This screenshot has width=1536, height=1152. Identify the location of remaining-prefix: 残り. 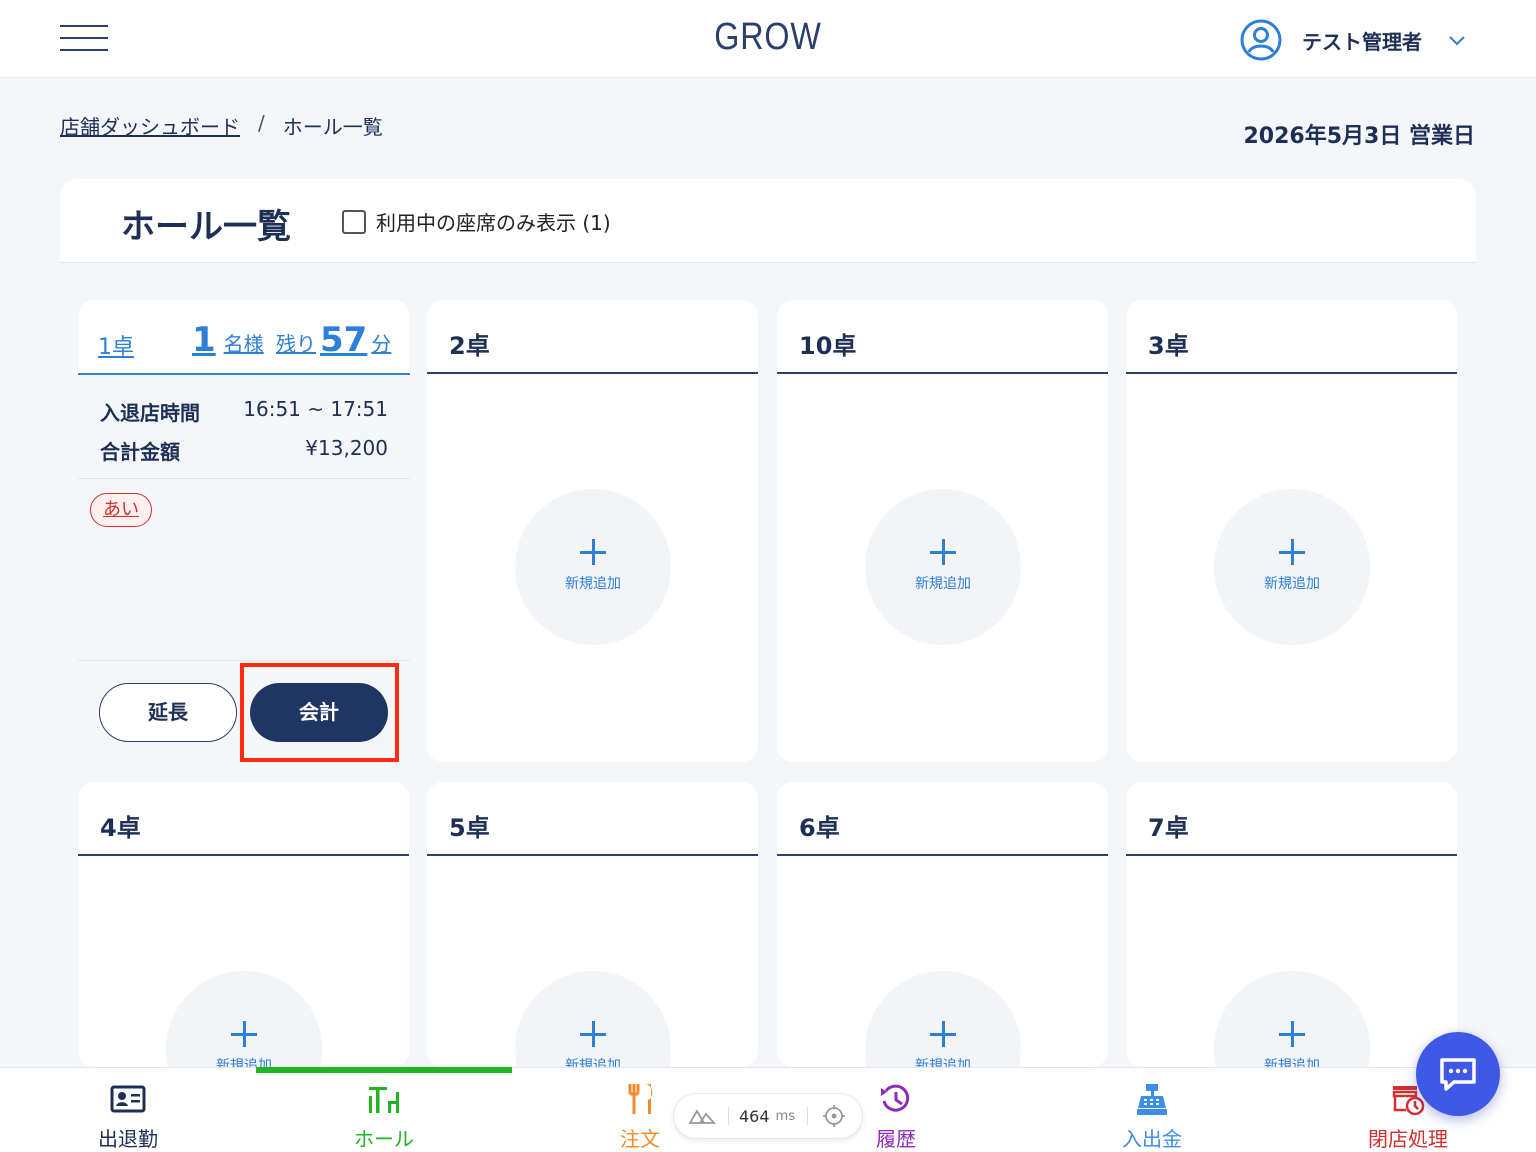
(296, 344).